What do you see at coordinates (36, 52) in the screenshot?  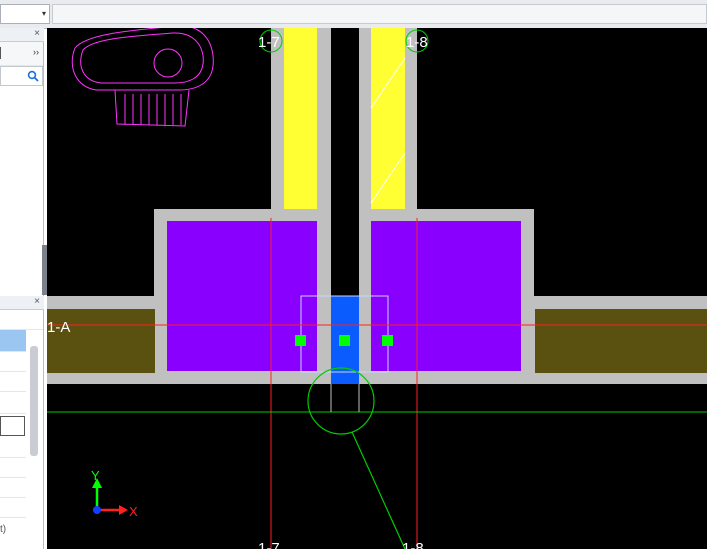 I see `expand-icon: ››` at bounding box center [36, 52].